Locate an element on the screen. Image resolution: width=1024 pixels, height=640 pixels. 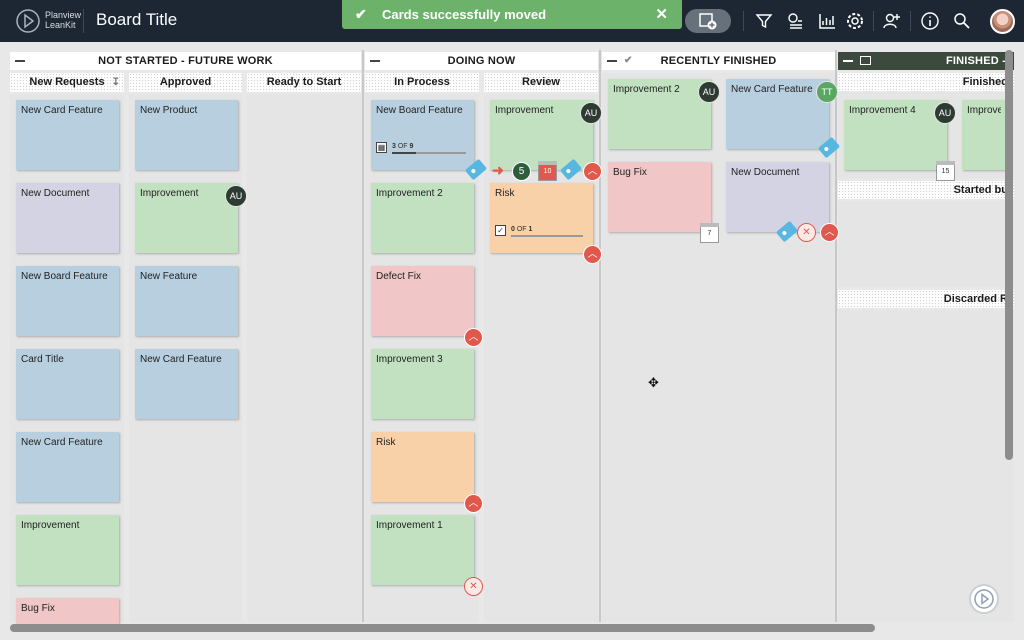
column-started is located at coordinates (926, 244).